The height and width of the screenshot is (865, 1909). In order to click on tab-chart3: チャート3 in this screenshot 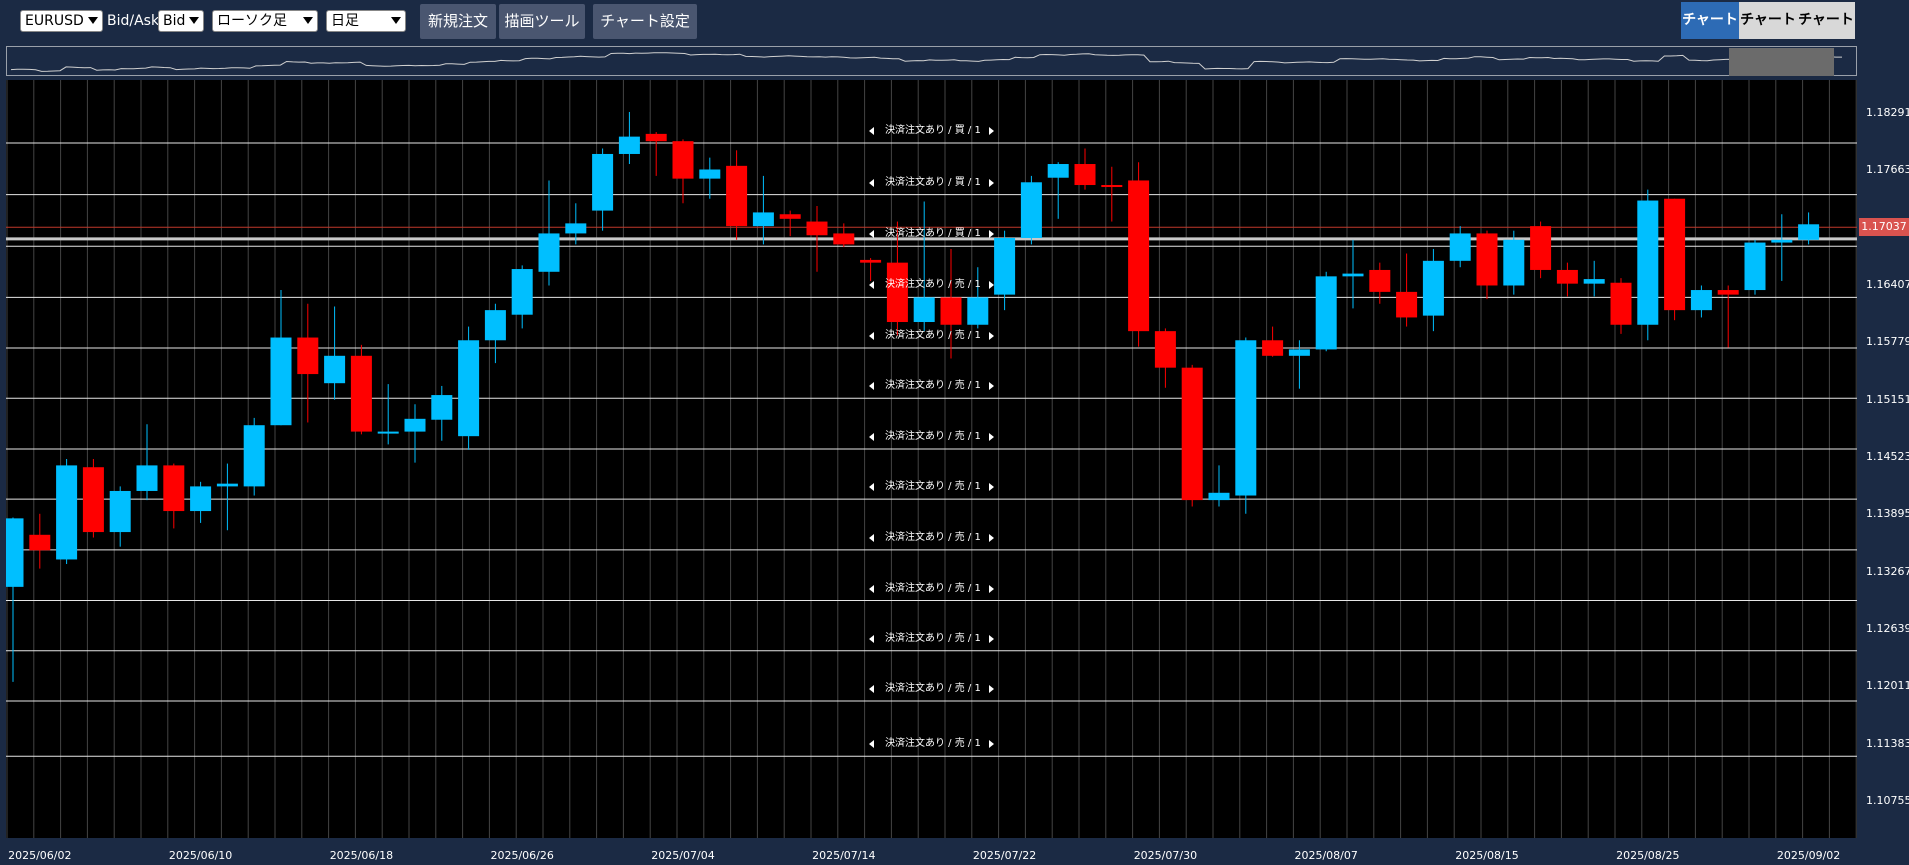, I will do `click(1826, 33)`.